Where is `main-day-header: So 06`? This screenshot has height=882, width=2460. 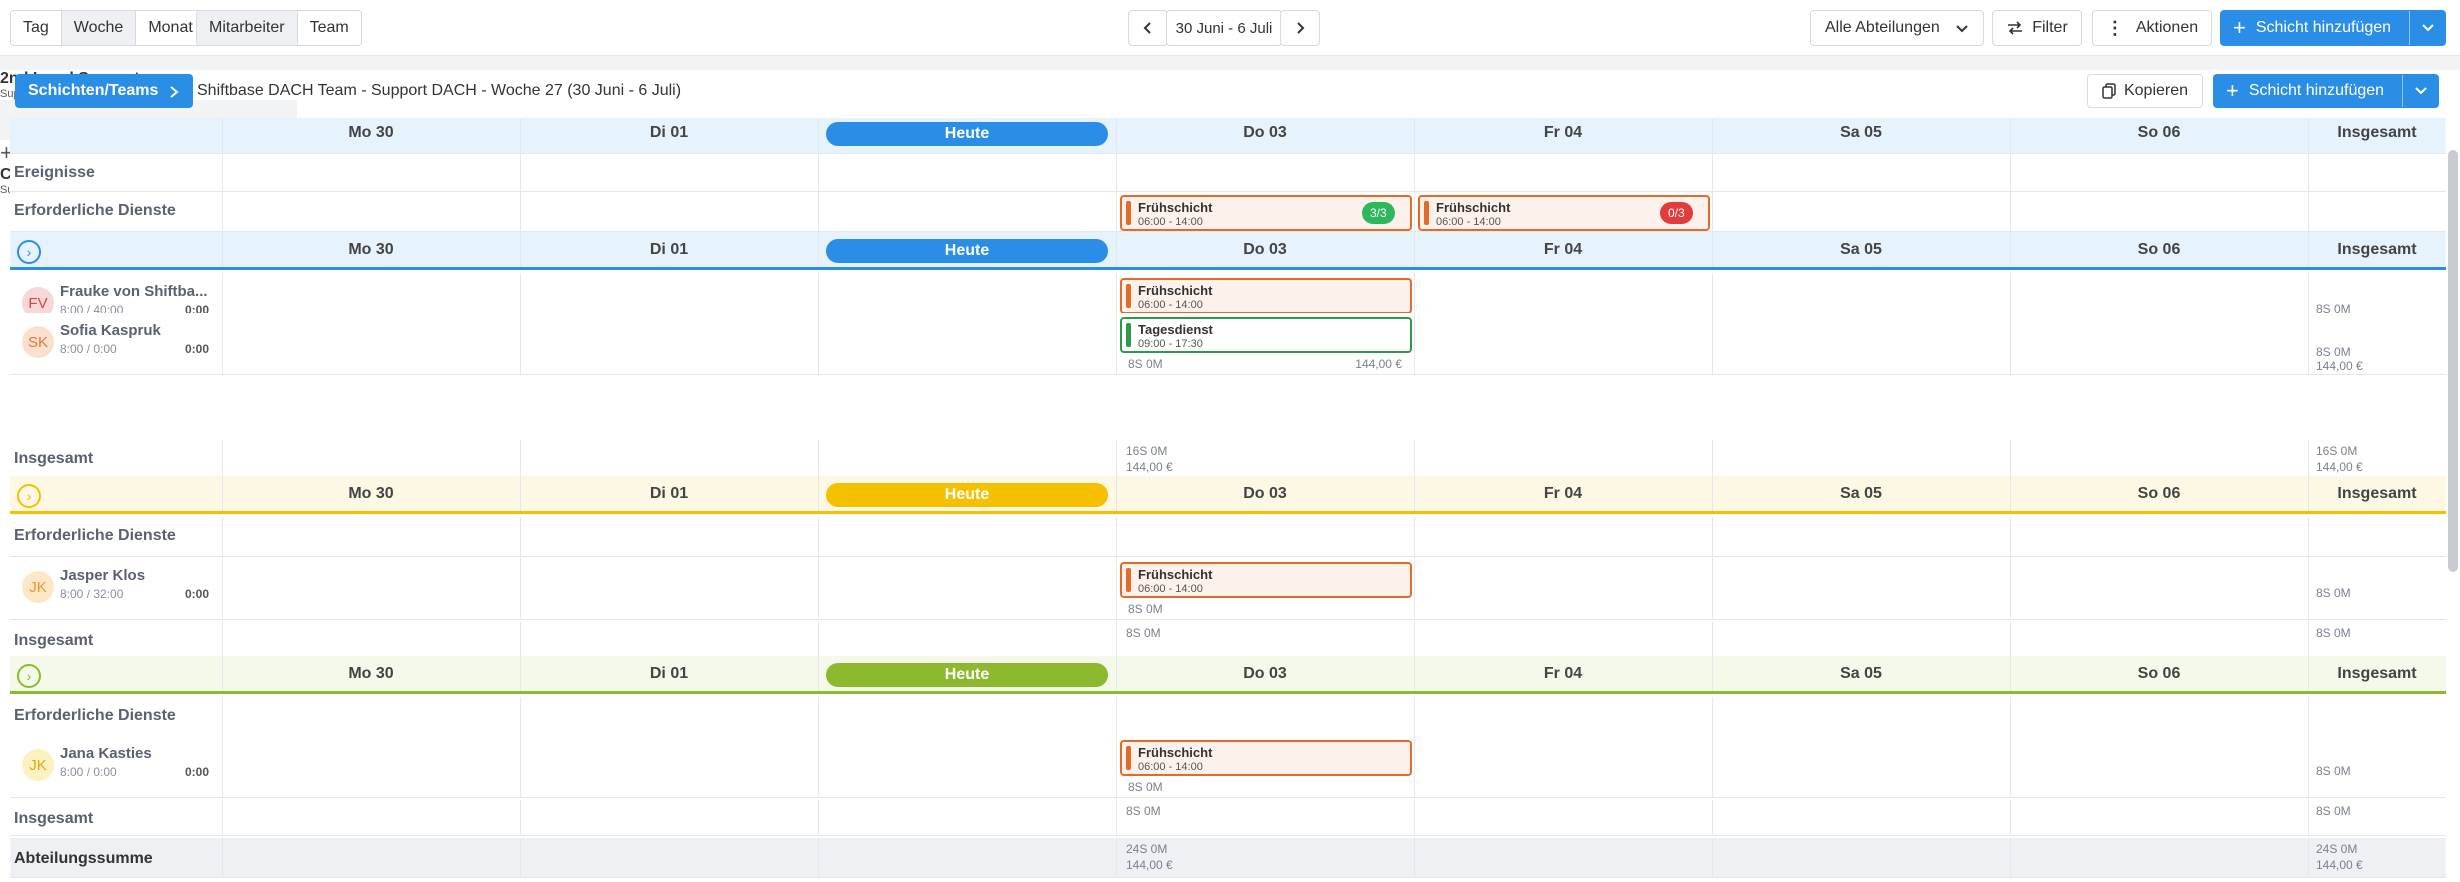 main-day-header: So 06 is located at coordinates (2159, 132).